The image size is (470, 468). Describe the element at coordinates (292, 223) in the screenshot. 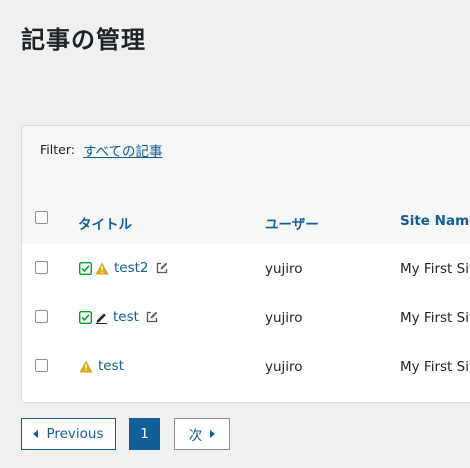

I see `column-header-user: ユーザー` at that location.